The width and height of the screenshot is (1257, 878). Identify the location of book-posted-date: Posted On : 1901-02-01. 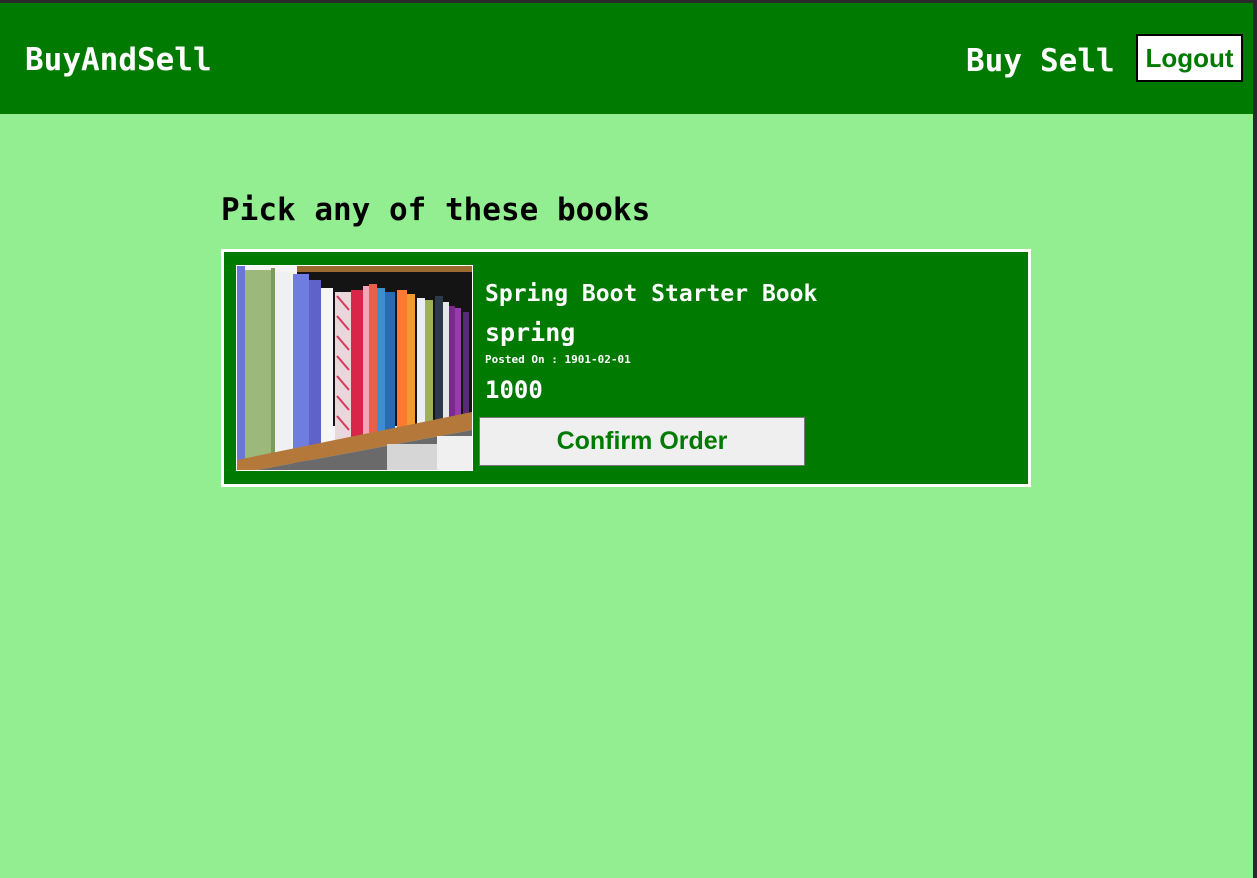
(558, 359).